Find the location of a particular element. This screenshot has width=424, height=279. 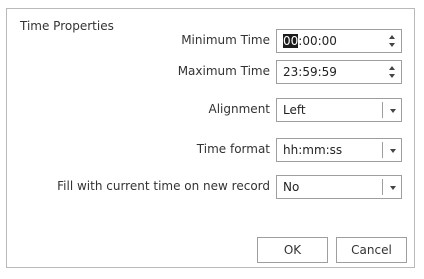

minimum-time-rest: :00:00 is located at coordinates (317, 41).